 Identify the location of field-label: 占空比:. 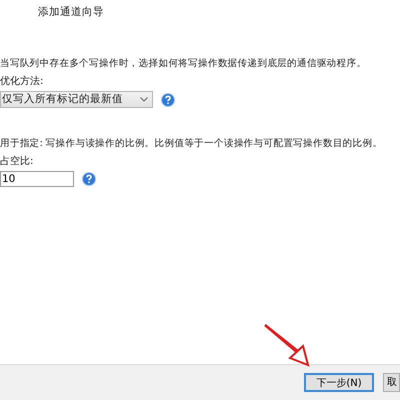
(17, 161).